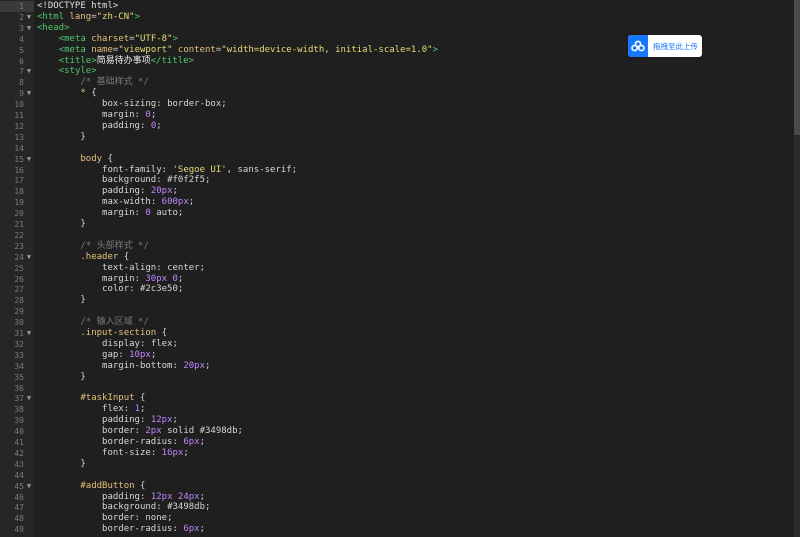 This screenshot has width=800, height=537. Describe the element at coordinates (407, 180) in the screenshot. I see `code-line: 17 background: #f0f2f5;` at that location.